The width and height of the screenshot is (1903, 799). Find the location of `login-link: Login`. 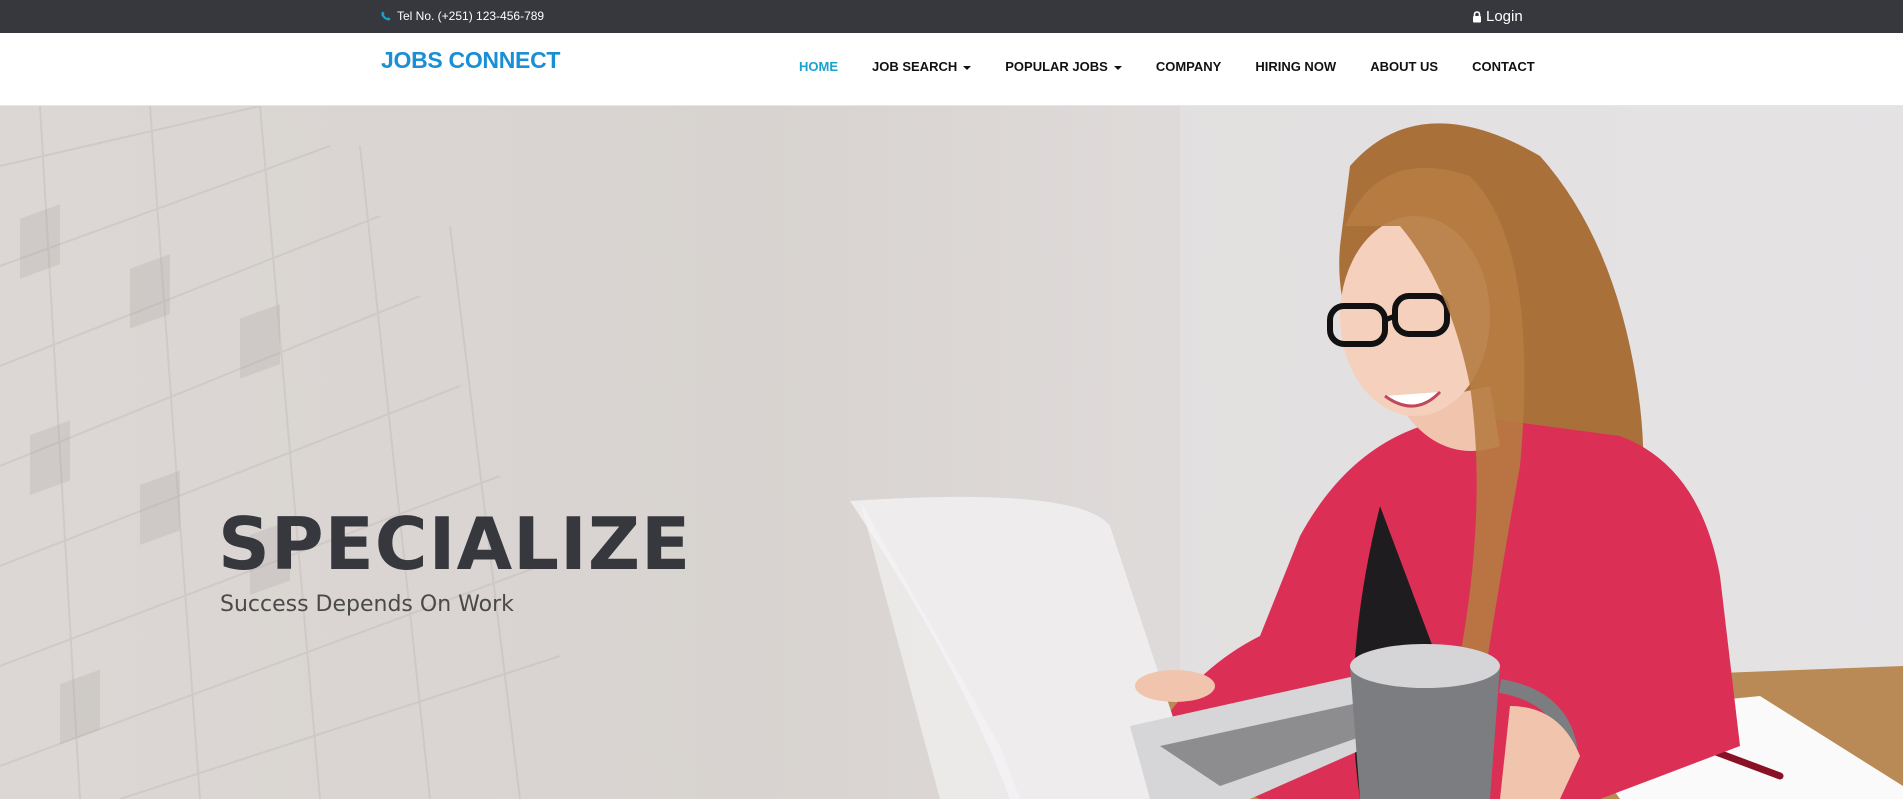

login-link: Login is located at coordinates (1497, 16).